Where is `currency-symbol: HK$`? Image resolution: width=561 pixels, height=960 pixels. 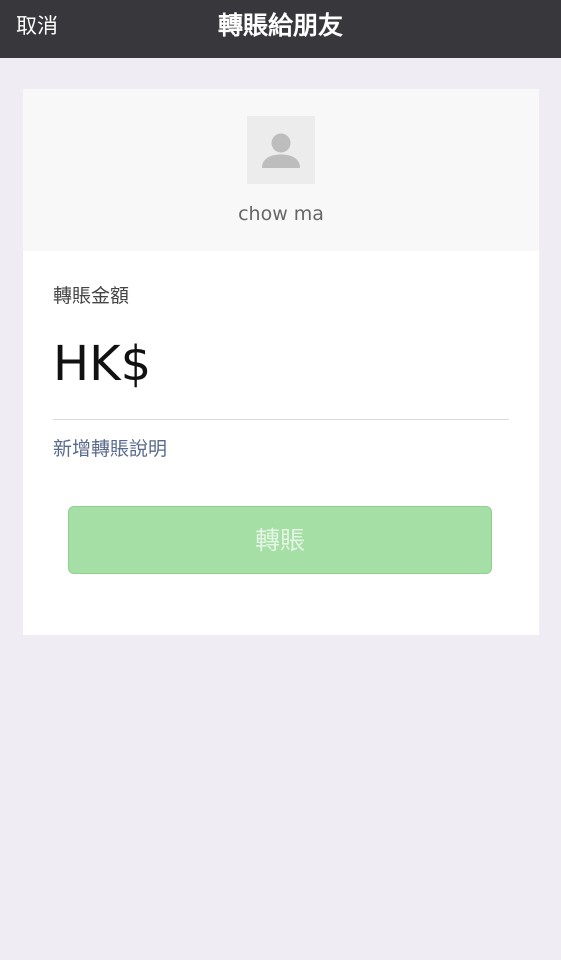 currency-symbol: HK$ is located at coordinates (102, 364).